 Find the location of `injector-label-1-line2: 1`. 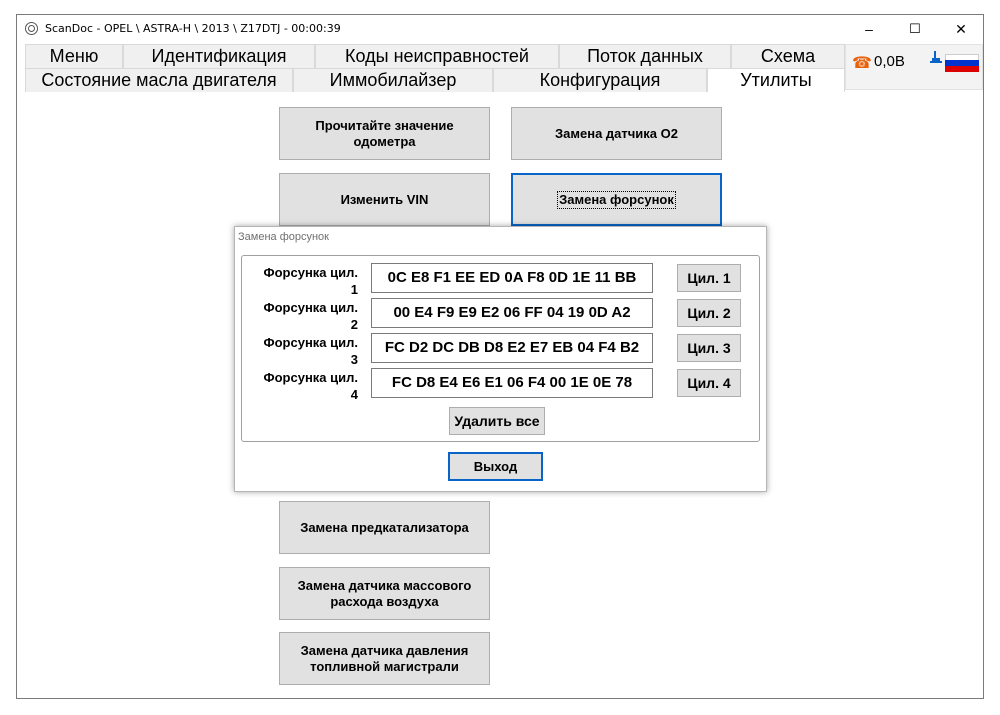

injector-label-1-line2: 1 is located at coordinates (354, 289).